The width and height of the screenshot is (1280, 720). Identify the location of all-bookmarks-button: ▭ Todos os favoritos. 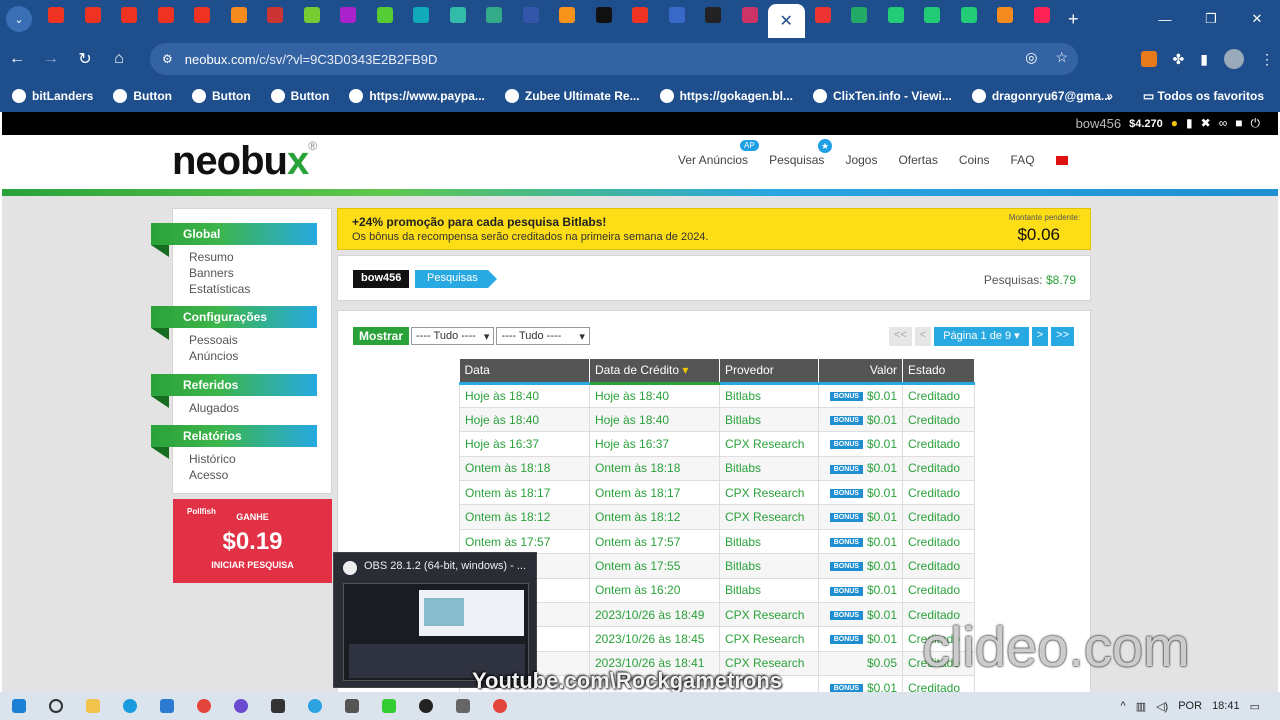
(1203, 96).